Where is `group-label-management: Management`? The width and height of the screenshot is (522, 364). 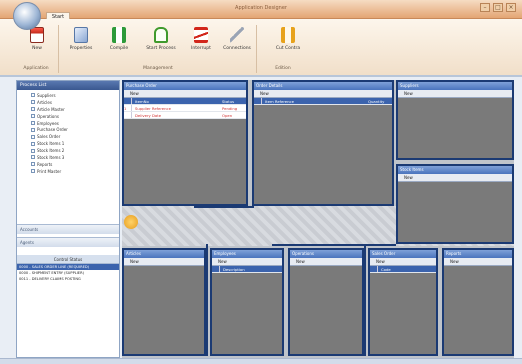
group-label-management: Management is located at coordinates (158, 68).